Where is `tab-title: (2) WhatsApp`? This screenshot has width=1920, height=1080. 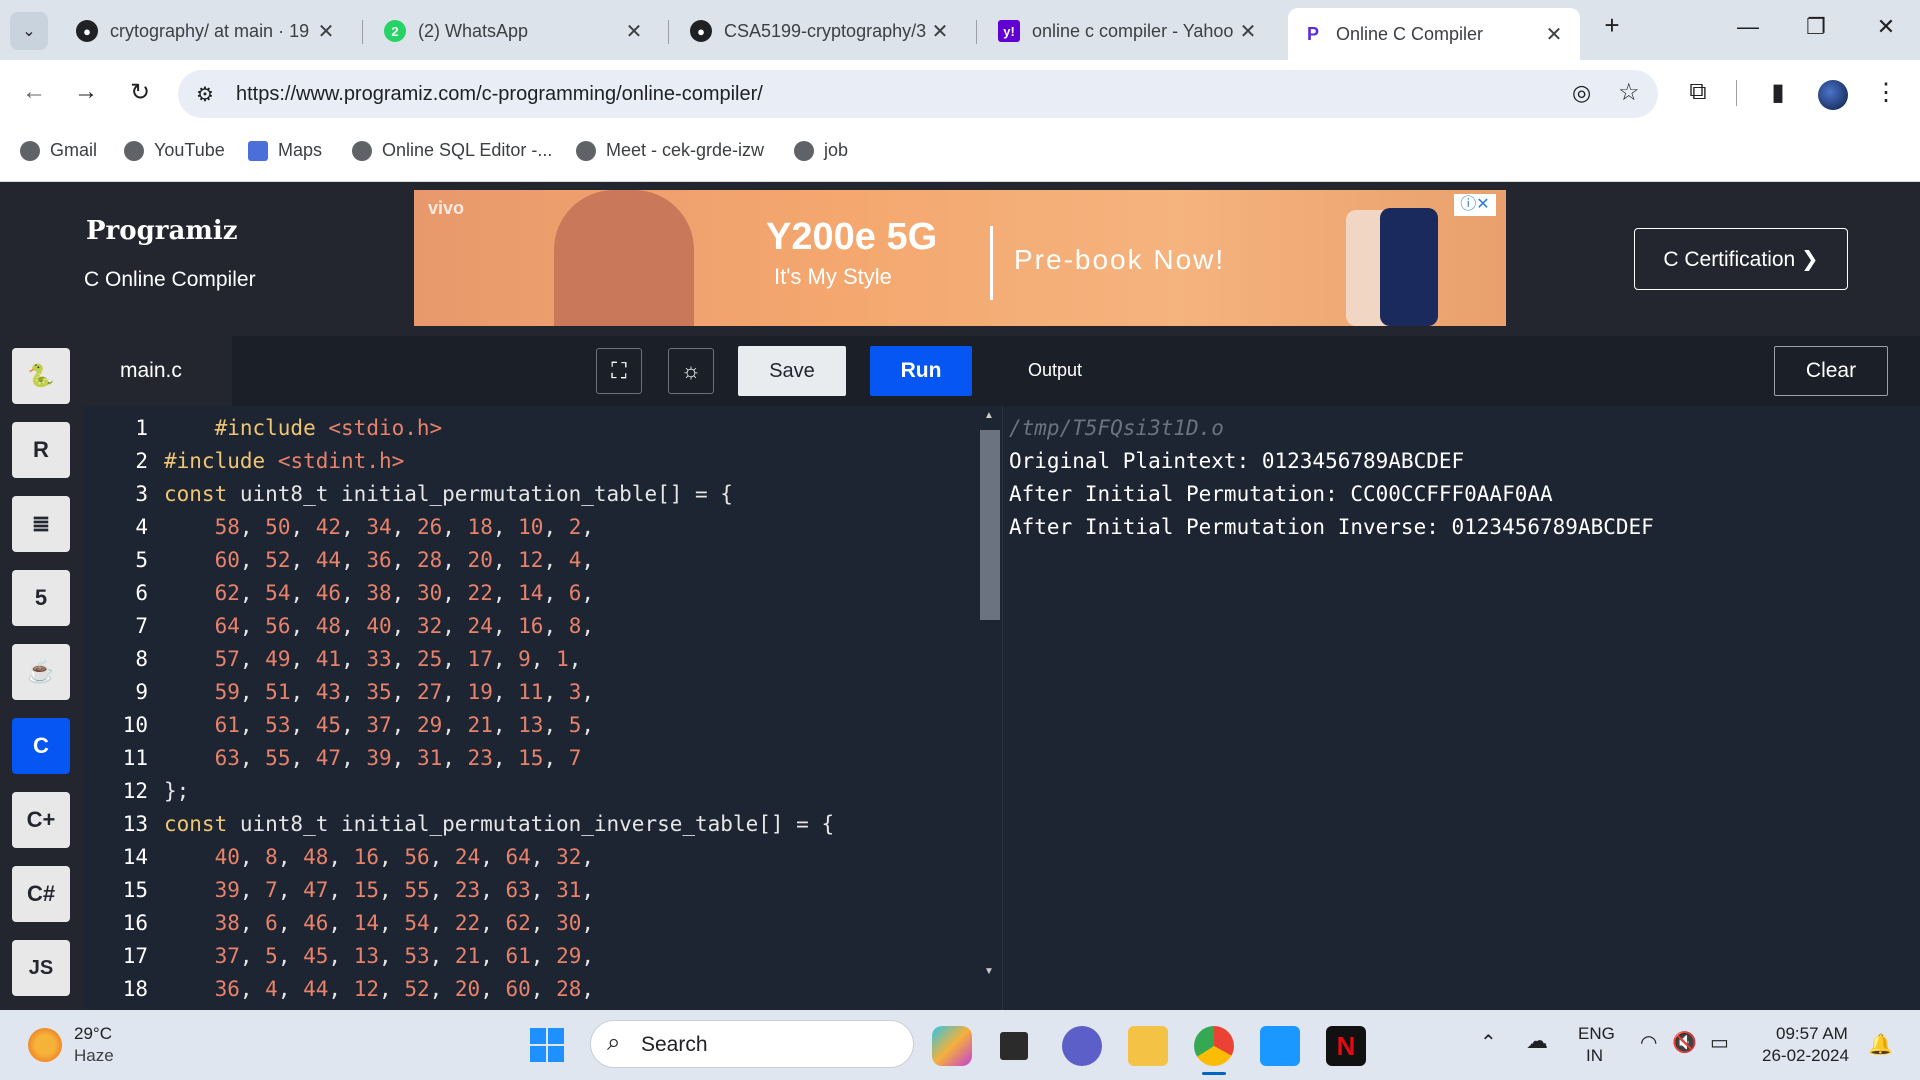 tab-title: (2) WhatsApp is located at coordinates (473, 30).